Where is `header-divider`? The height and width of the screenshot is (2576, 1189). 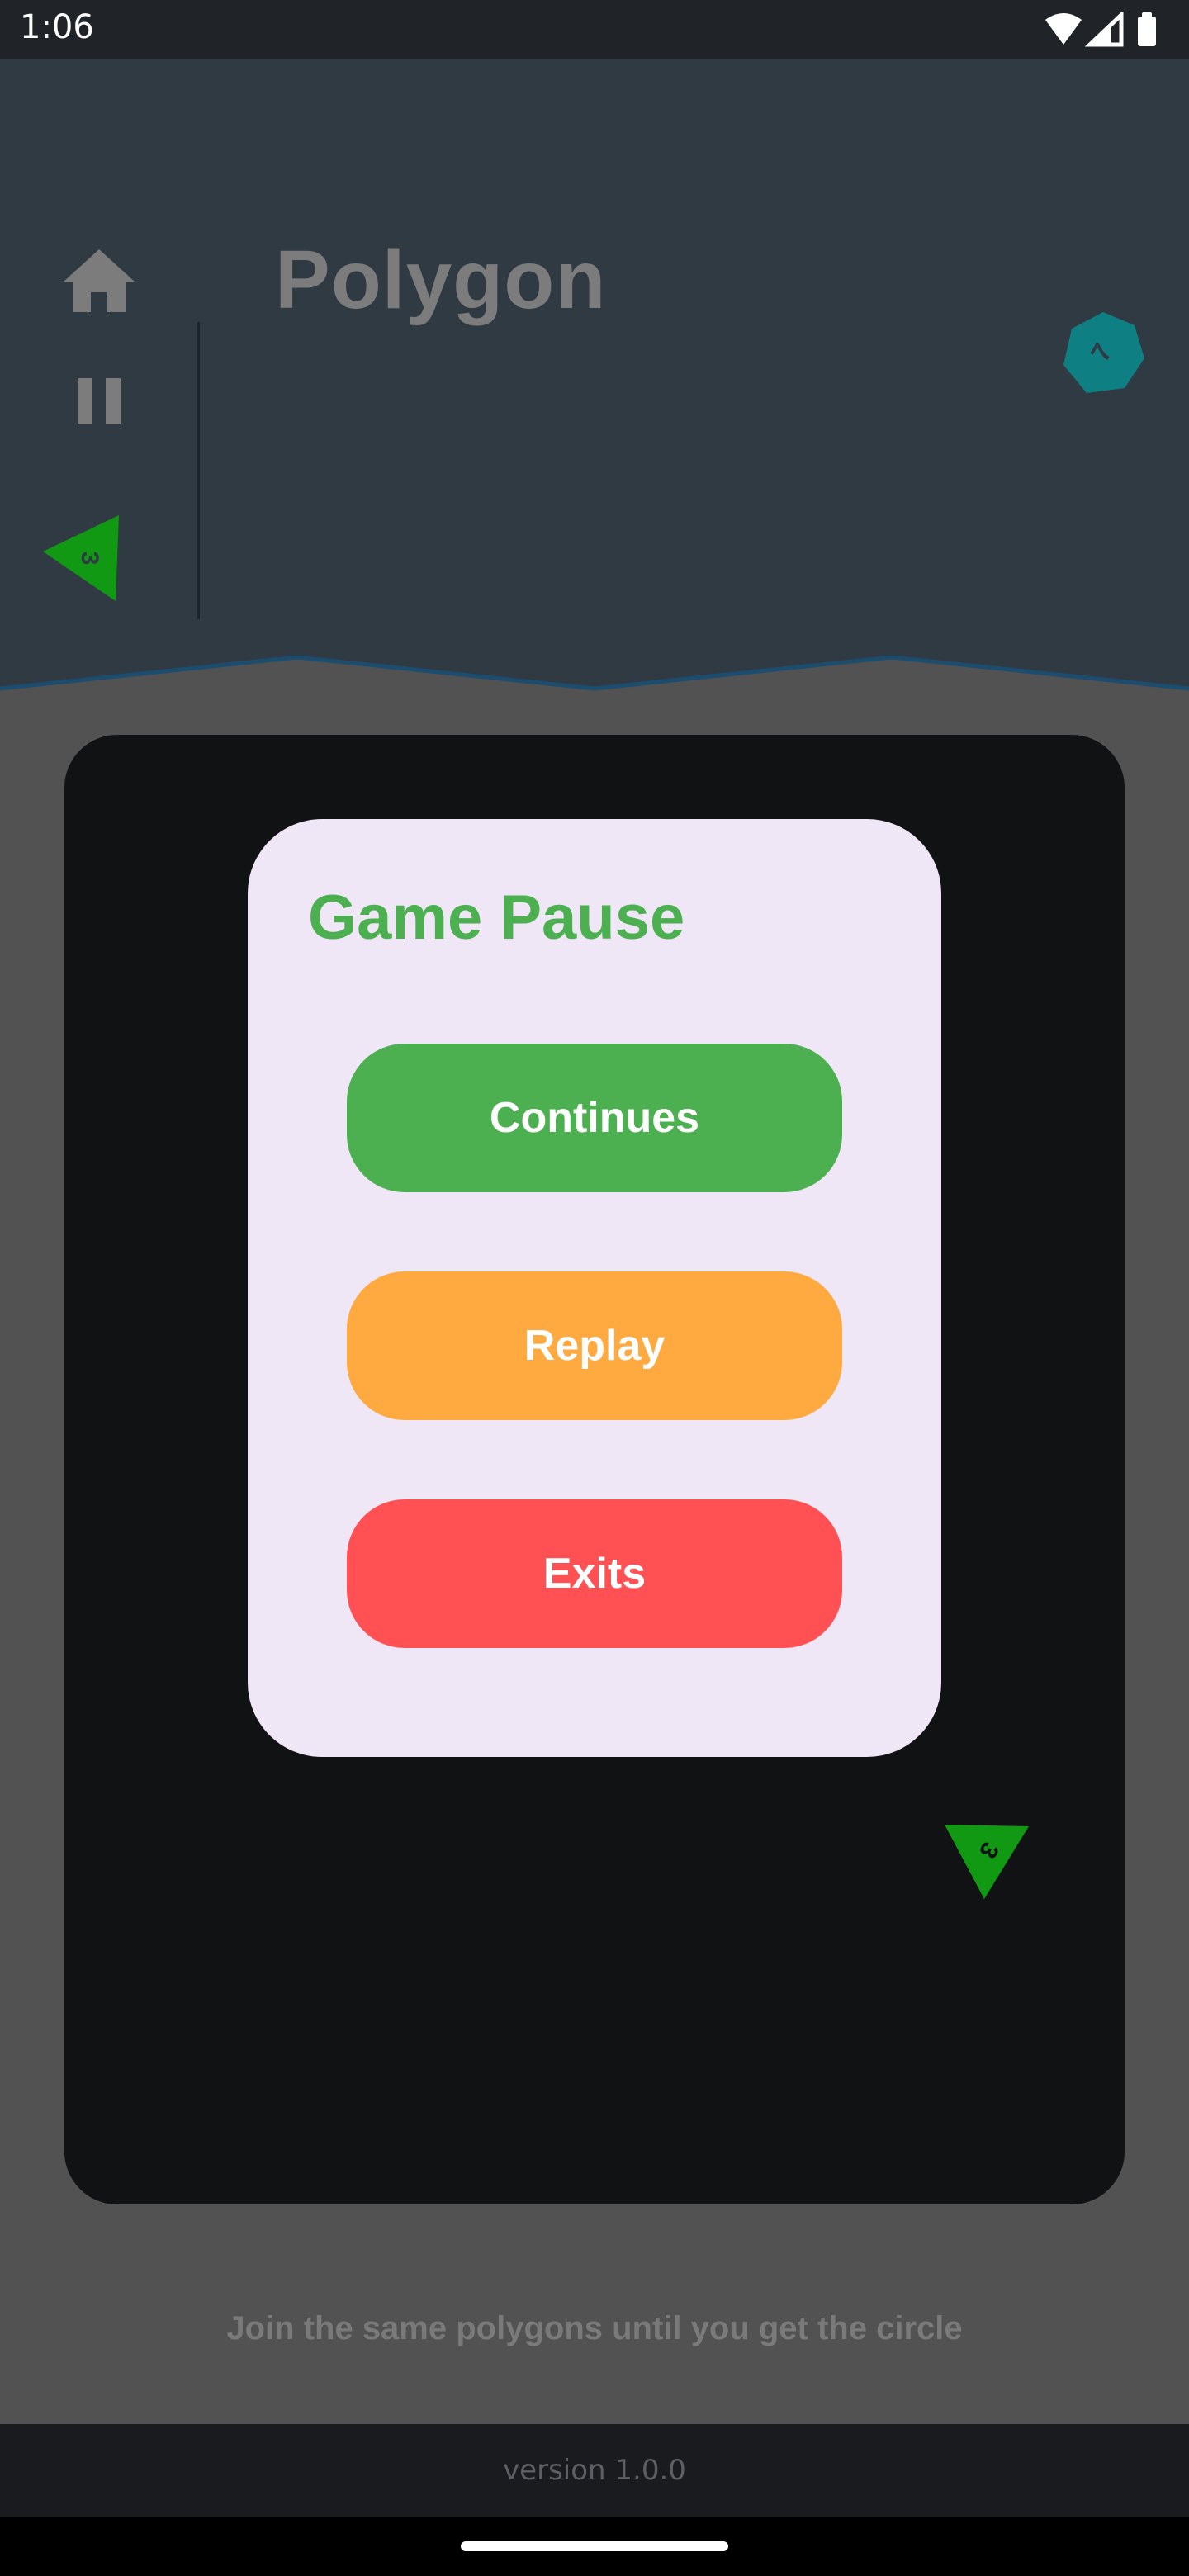 header-divider is located at coordinates (198, 470).